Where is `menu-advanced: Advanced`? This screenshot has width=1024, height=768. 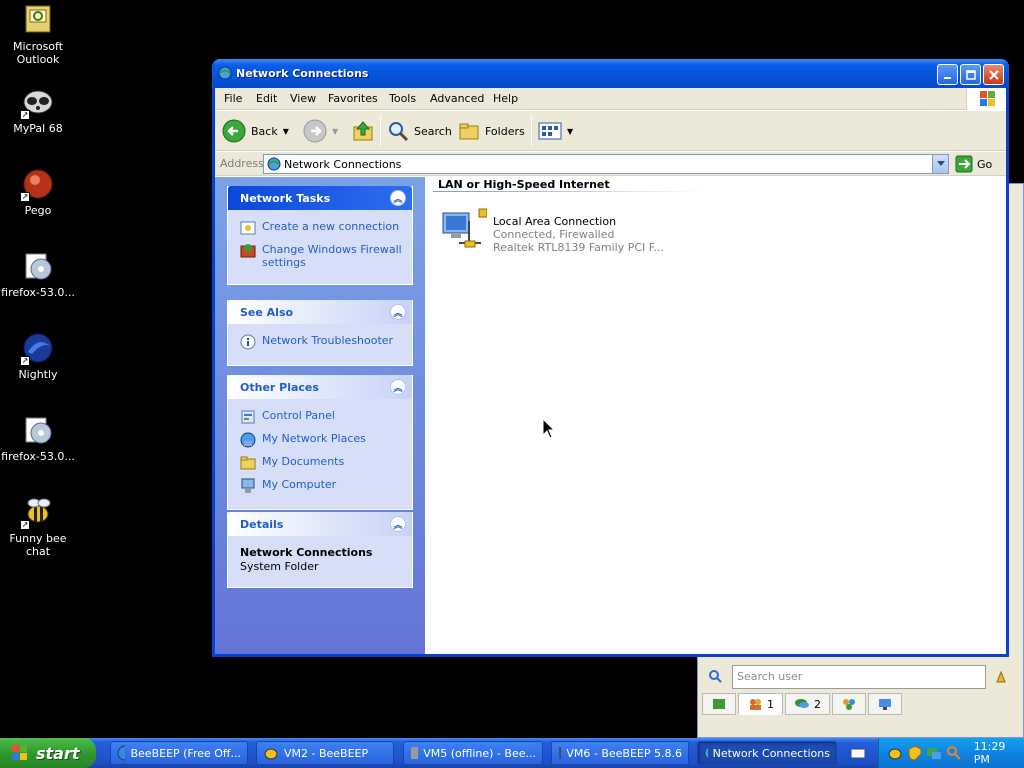 menu-advanced: Advanced is located at coordinates (457, 98).